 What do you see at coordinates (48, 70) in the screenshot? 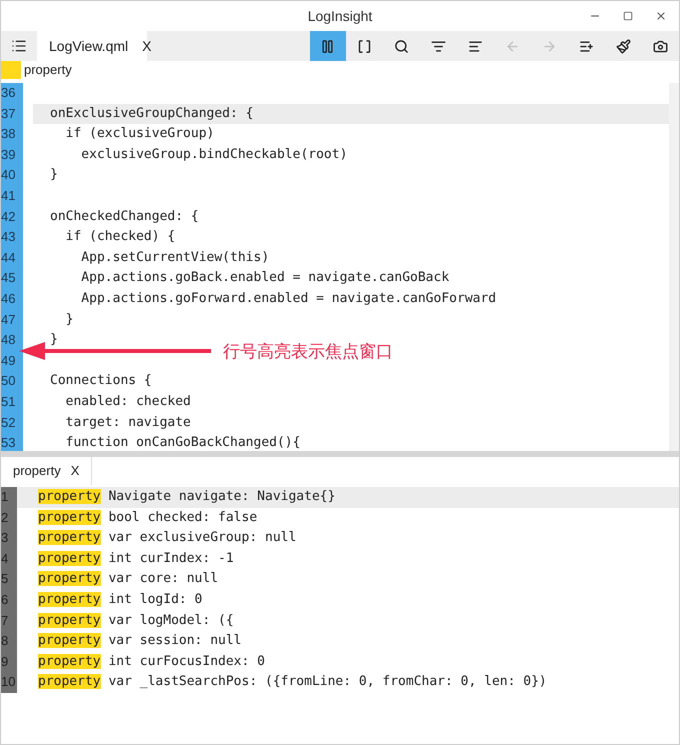
I see `filter-keyword: property` at bounding box center [48, 70].